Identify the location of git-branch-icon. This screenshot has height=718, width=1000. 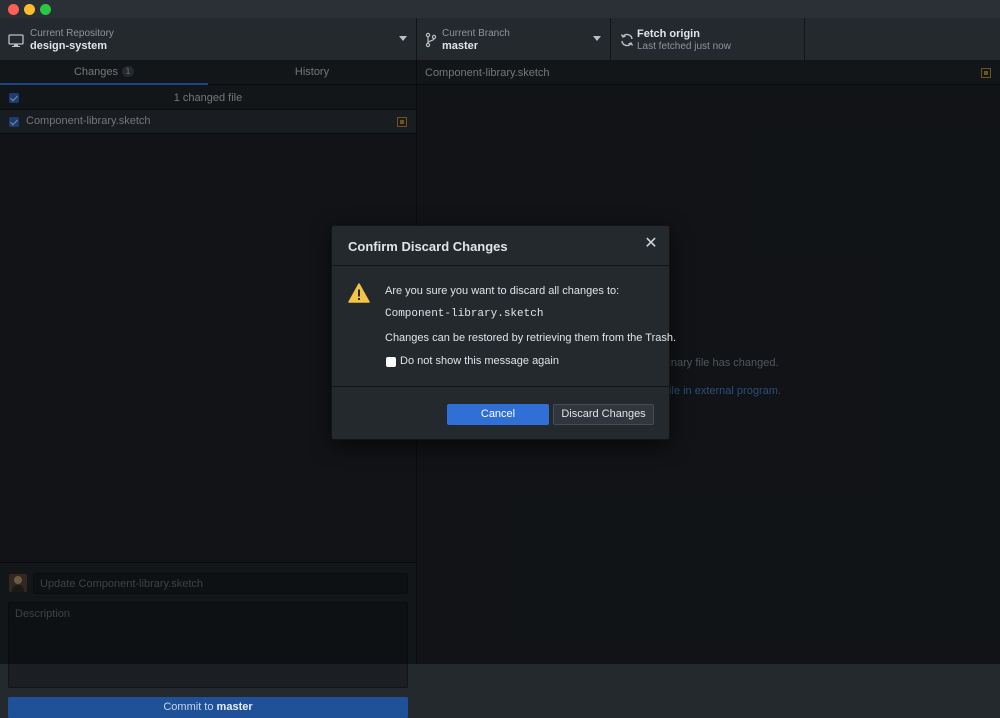
(431, 40).